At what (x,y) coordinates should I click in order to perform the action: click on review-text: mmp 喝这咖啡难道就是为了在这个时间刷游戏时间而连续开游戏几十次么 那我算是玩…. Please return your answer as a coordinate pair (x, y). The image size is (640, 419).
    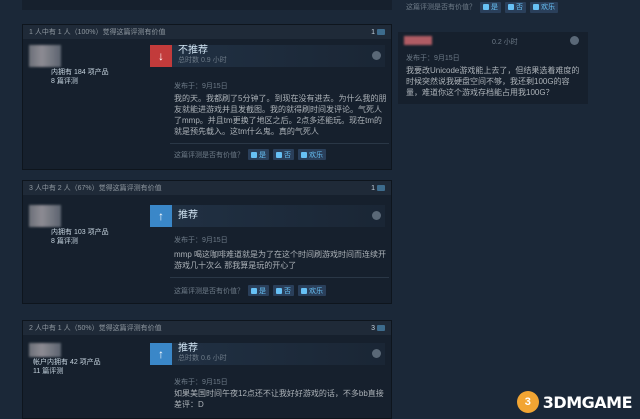
    Looking at the image, I should click on (280, 260).